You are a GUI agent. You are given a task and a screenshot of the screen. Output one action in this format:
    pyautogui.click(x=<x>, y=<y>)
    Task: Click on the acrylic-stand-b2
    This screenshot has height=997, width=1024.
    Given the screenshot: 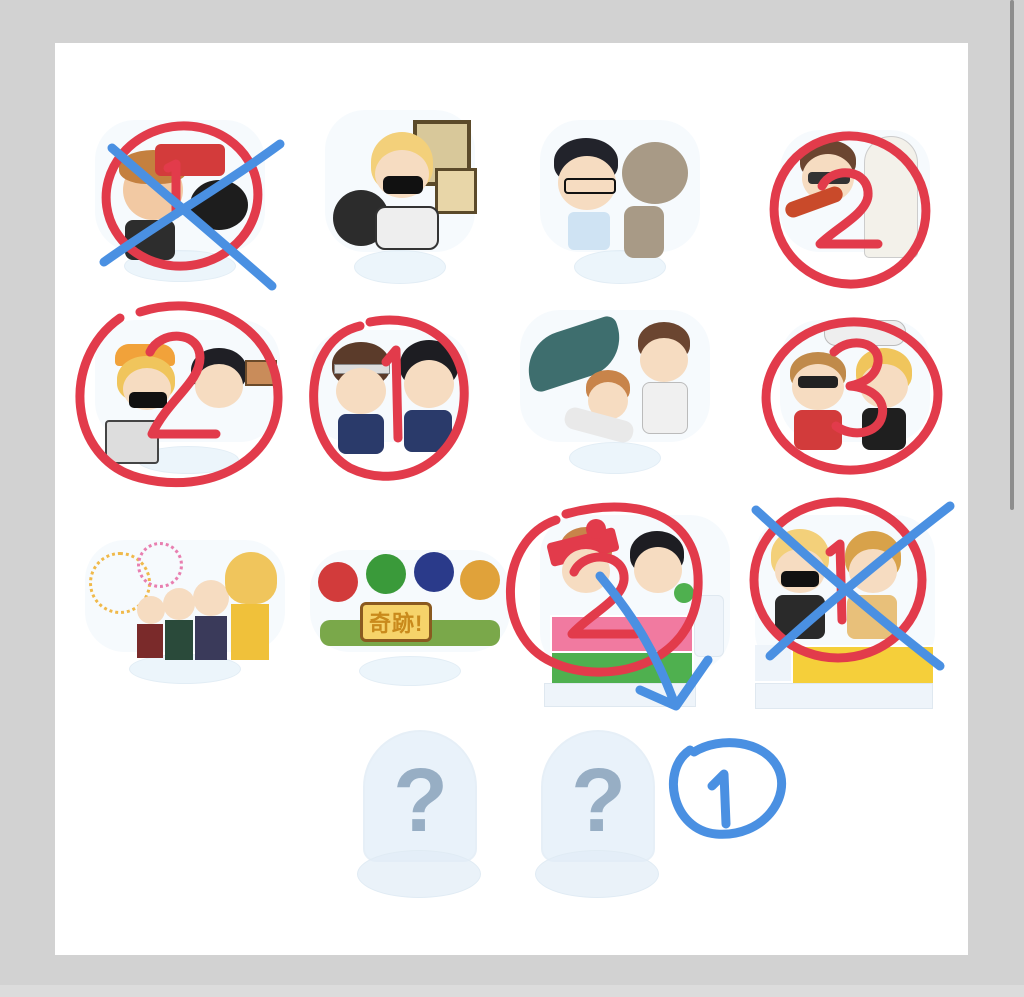 What is the action you would take?
    pyautogui.click(x=390, y=405)
    